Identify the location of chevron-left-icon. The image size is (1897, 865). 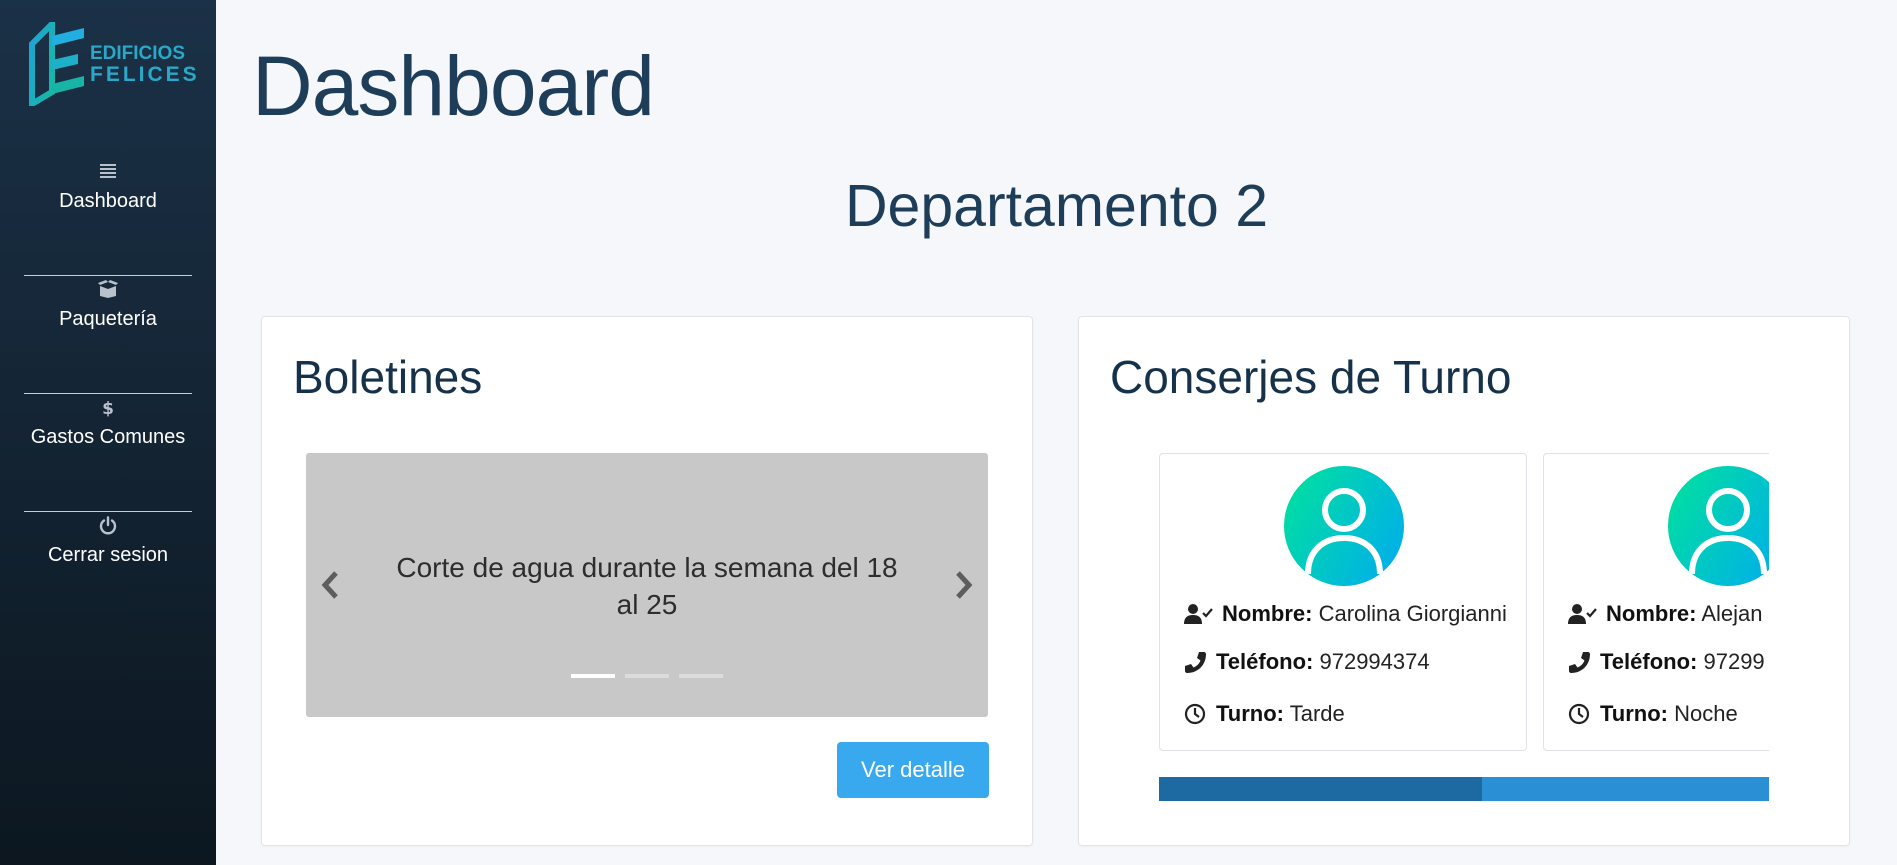
(329, 585).